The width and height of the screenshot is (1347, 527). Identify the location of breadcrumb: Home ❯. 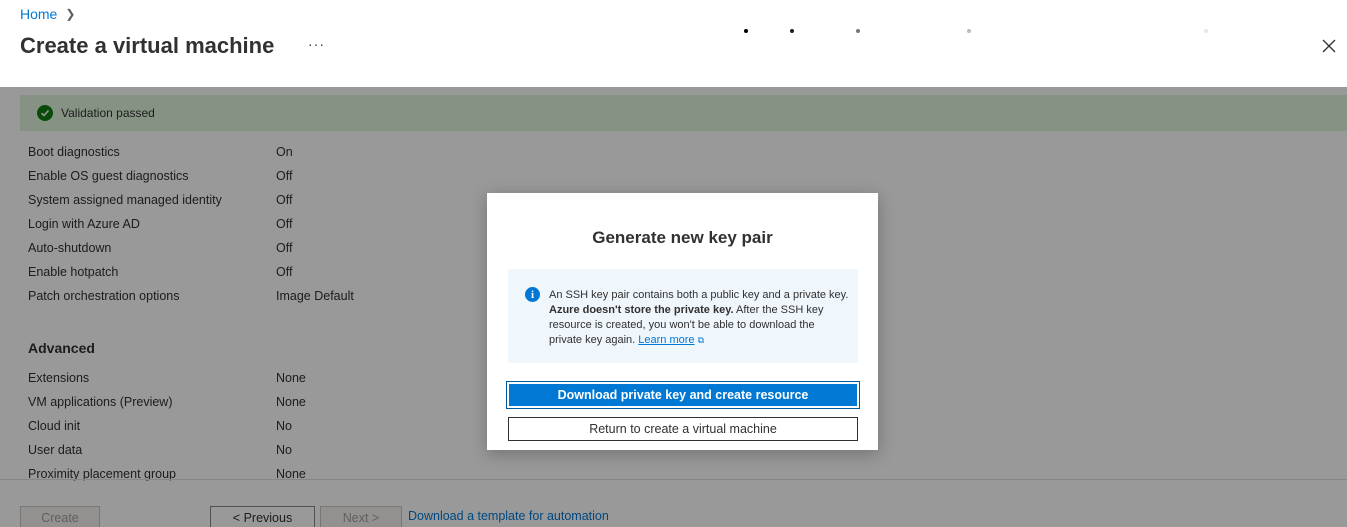
(47, 14).